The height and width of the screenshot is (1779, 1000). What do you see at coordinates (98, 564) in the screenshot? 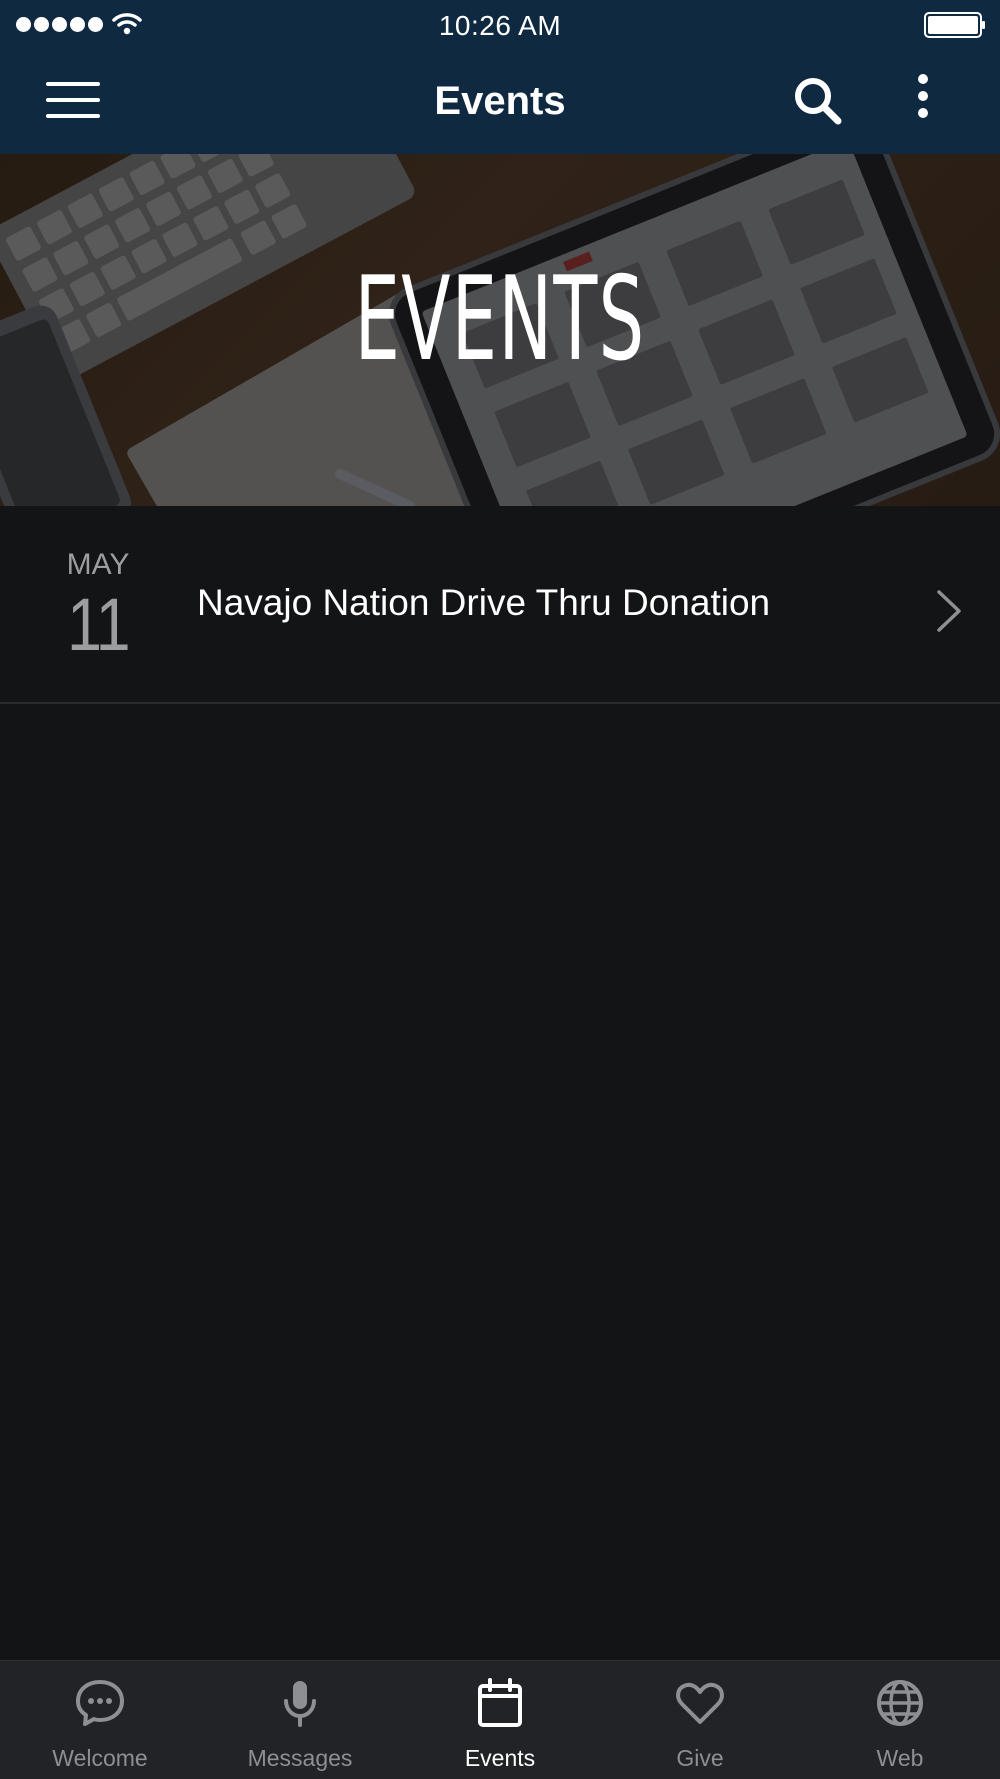
I see `event-month: MAY` at bounding box center [98, 564].